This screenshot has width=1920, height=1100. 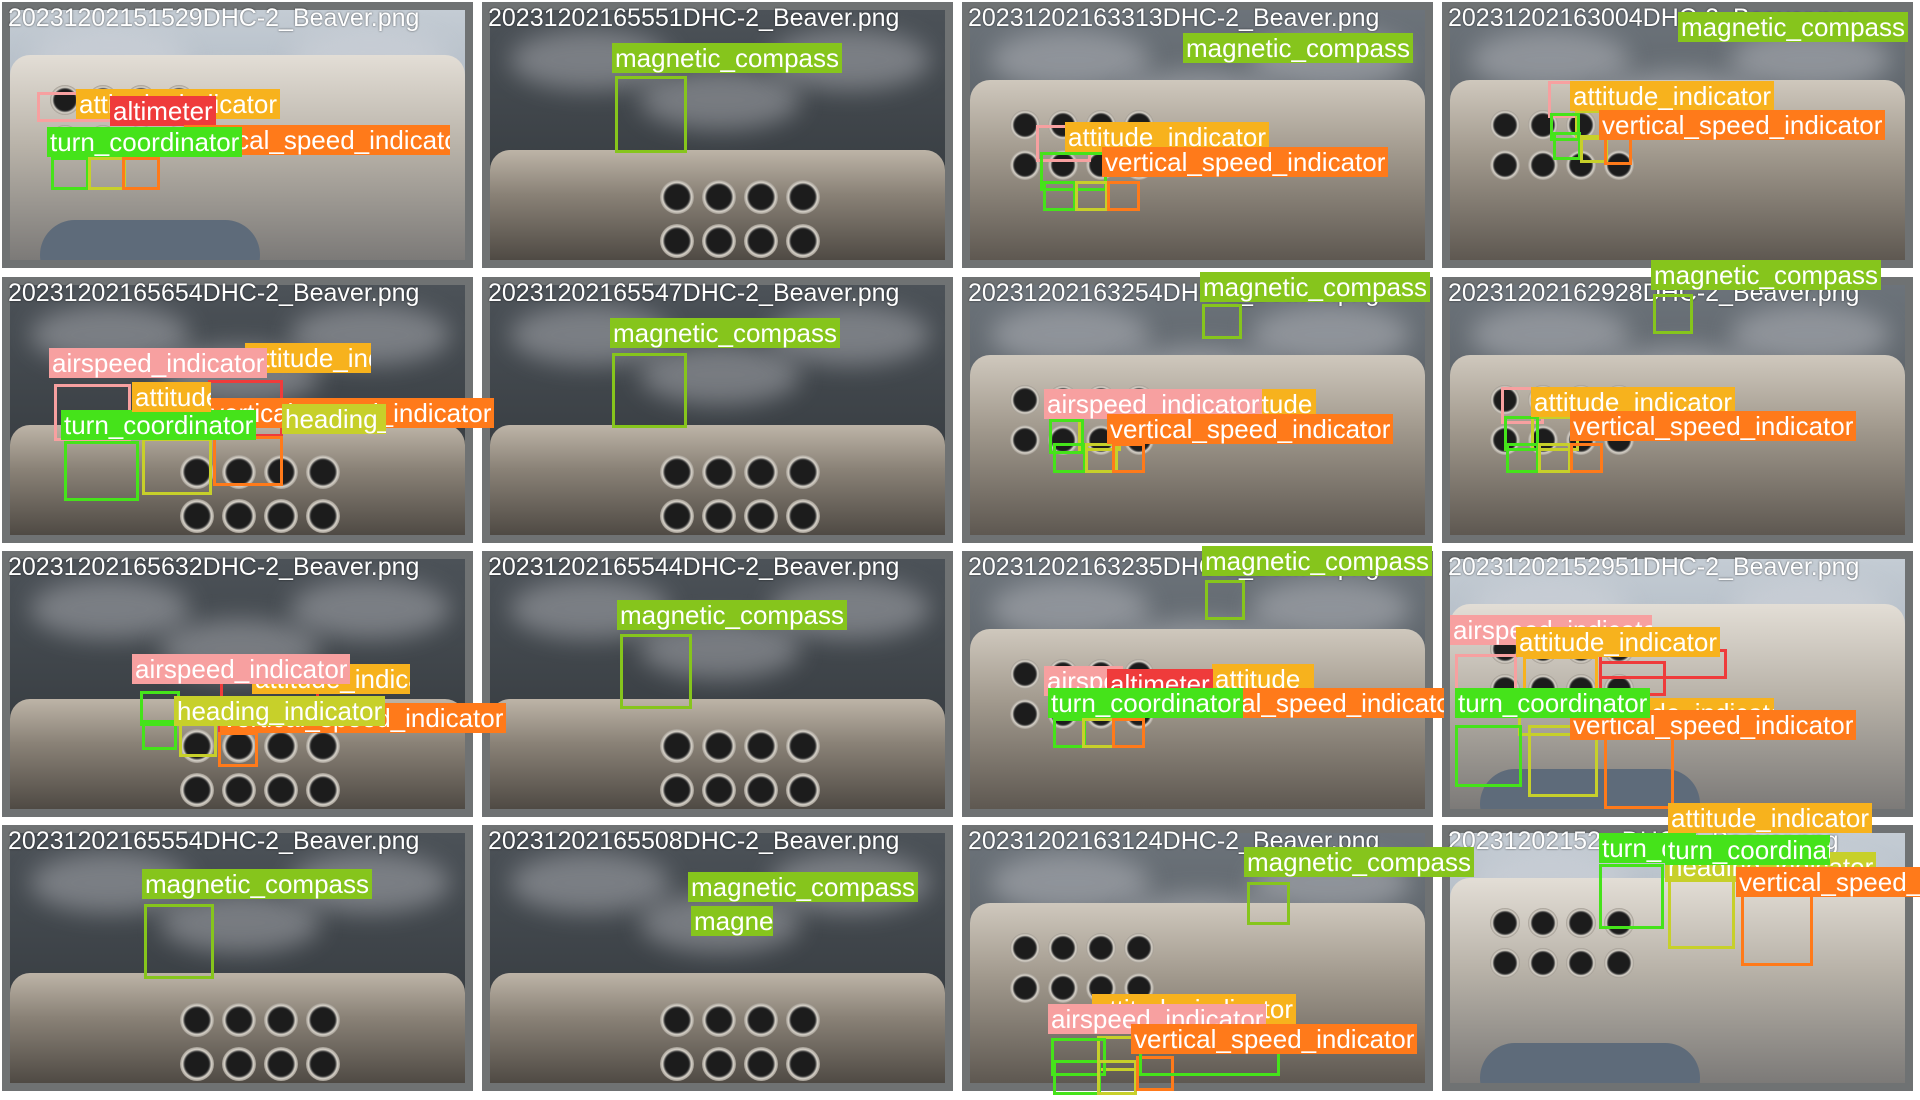 What do you see at coordinates (694, 841) in the screenshot?
I see `image-filename: 20231202165508DHC-2_Beaver.png` at bounding box center [694, 841].